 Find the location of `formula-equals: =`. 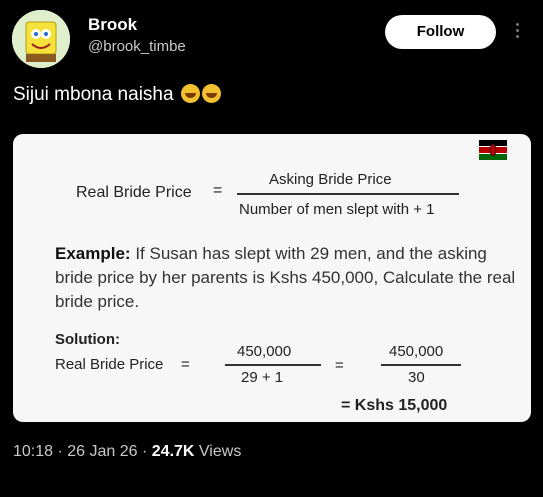

formula-equals: = is located at coordinates (218, 190).